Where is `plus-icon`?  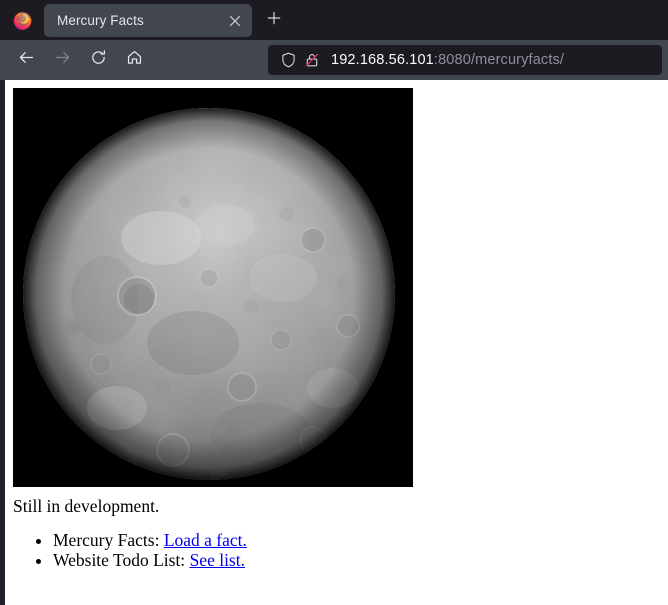
plus-icon is located at coordinates (274, 20).